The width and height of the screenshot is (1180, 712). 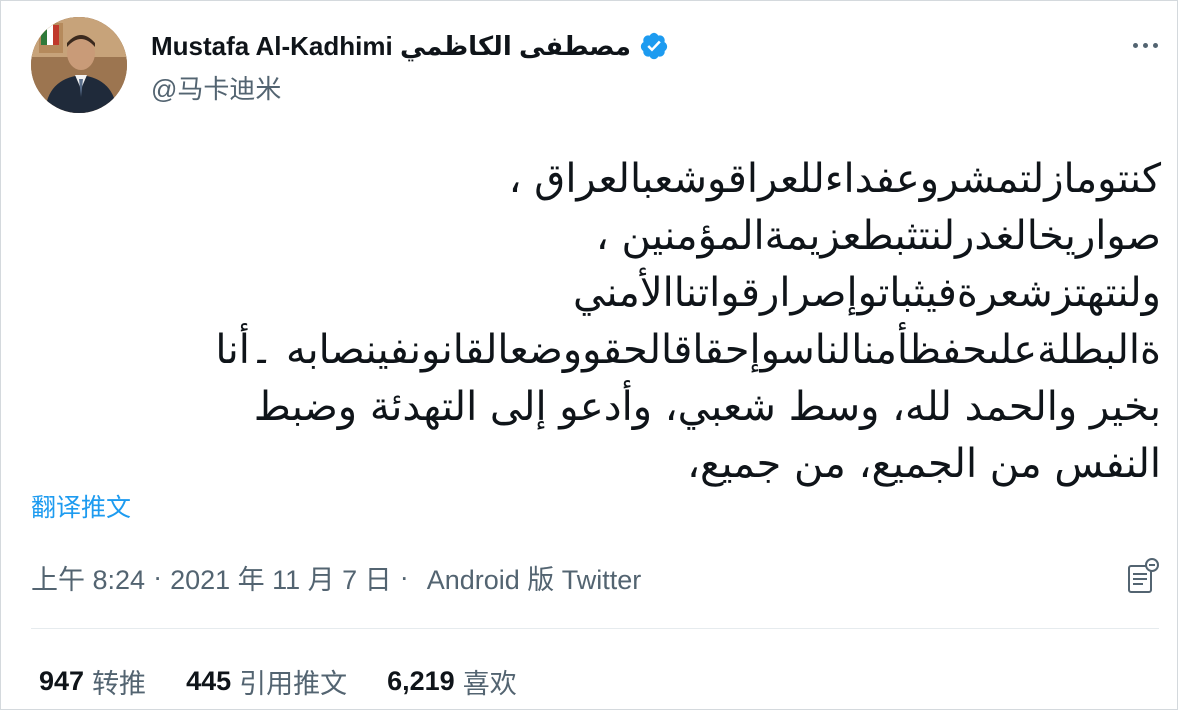 What do you see at coordinates (878, 236) in the screenshot?
I see `tweet-text-line: صواريخالغدرلنتثبطعزيمةالمؤمنين ،` at bounding box center [878, 236].